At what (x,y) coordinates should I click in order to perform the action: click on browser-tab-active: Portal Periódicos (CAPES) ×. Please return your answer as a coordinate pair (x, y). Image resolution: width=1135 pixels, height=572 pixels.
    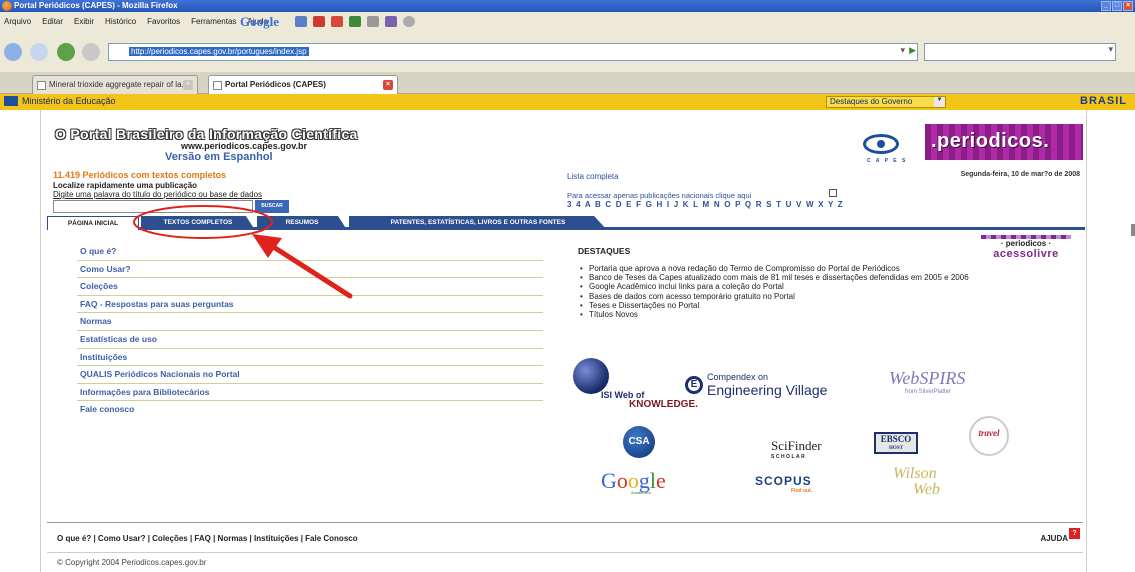
    Looking at the image, I should click on (303, 84).